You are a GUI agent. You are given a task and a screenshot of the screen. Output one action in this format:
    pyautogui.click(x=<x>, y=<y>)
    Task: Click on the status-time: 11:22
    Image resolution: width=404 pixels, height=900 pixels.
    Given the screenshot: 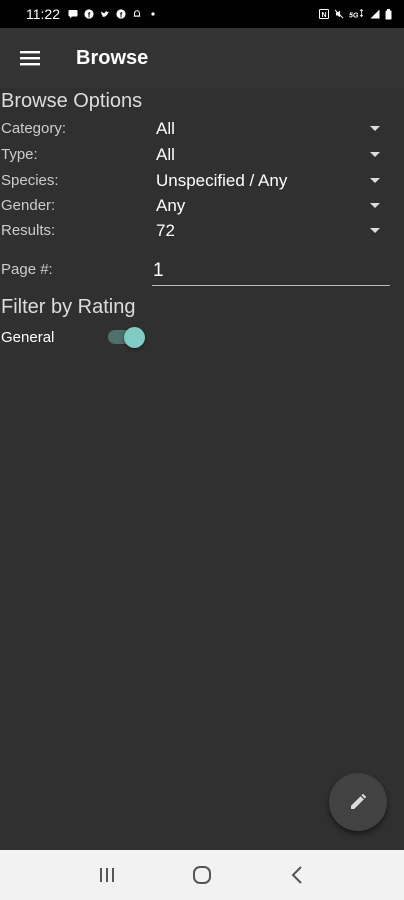 What is the action you would take?
    pyautogui.click(x=43, y=14)
    